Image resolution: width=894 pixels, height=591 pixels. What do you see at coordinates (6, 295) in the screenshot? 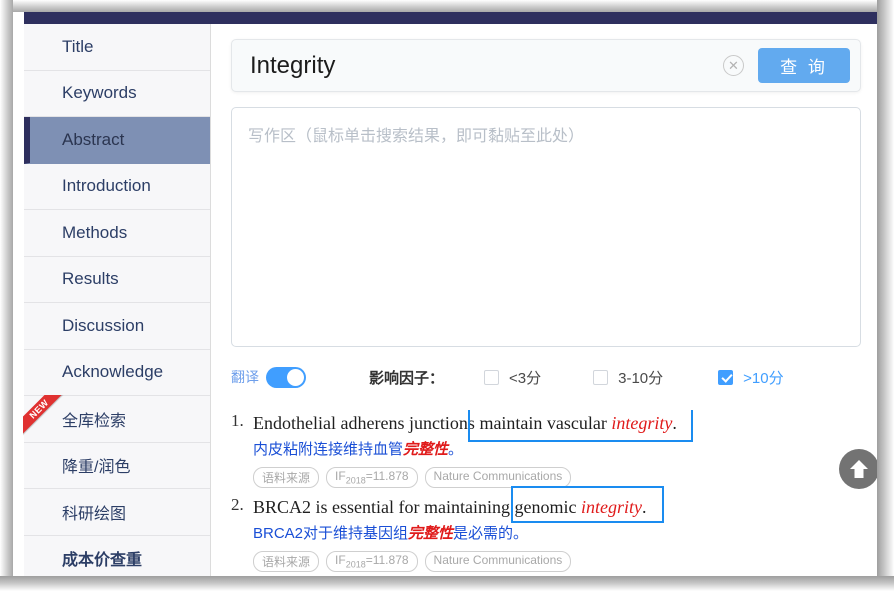
I see `window-frame-left` at bounding box center [6, 295].